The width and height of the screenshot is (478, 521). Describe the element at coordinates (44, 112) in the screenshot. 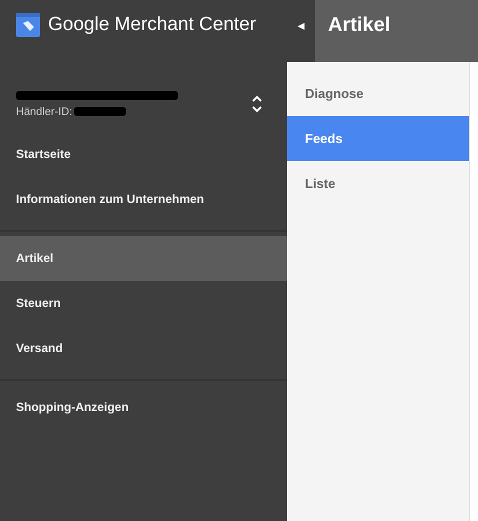

I see `merchant-id-label: Händler-ID:` at that location.